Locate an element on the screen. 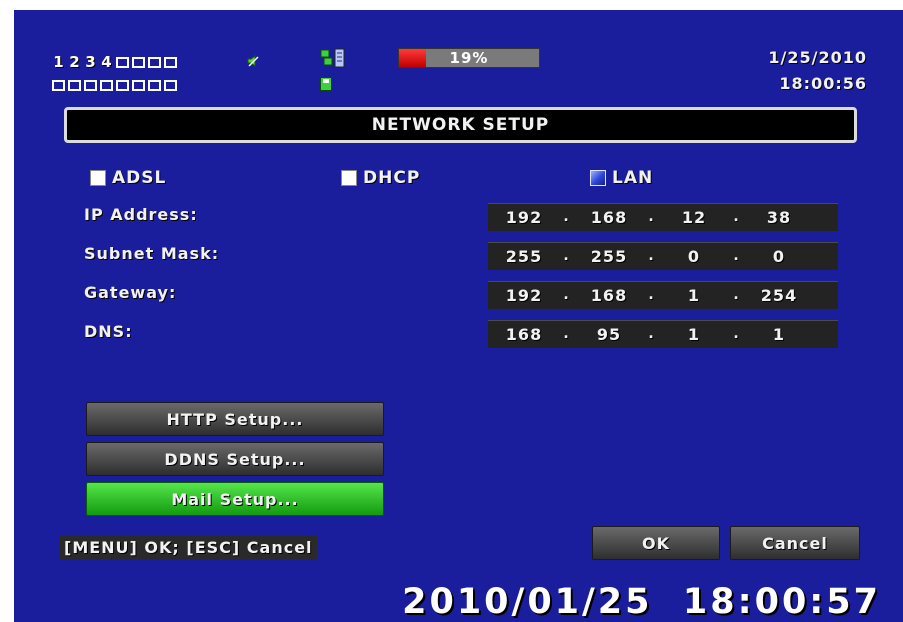 The height and width of the screenshot is (622, 903). ip-octet-4: 38 is located at coordinates (779, 217).